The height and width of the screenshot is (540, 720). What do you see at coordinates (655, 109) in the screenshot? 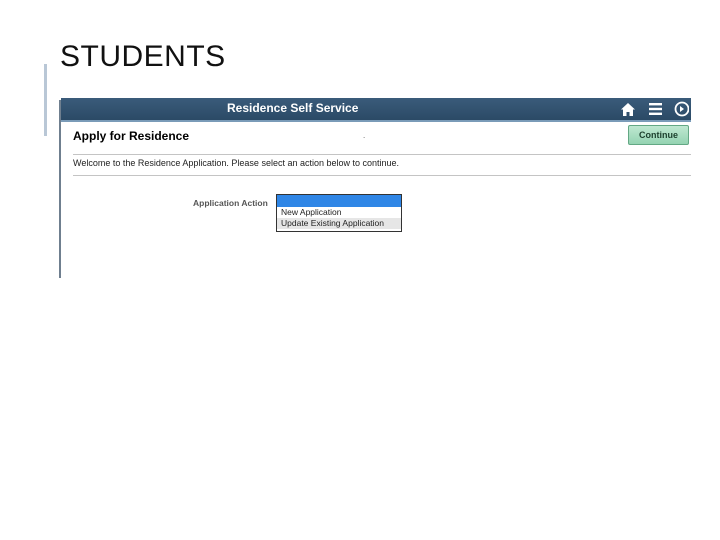
I see `menu-icon` at bounding box center [655, 109].